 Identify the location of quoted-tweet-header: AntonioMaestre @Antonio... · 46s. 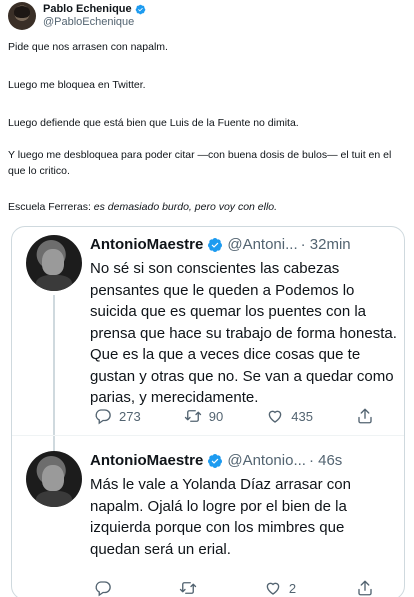
(216, 460).